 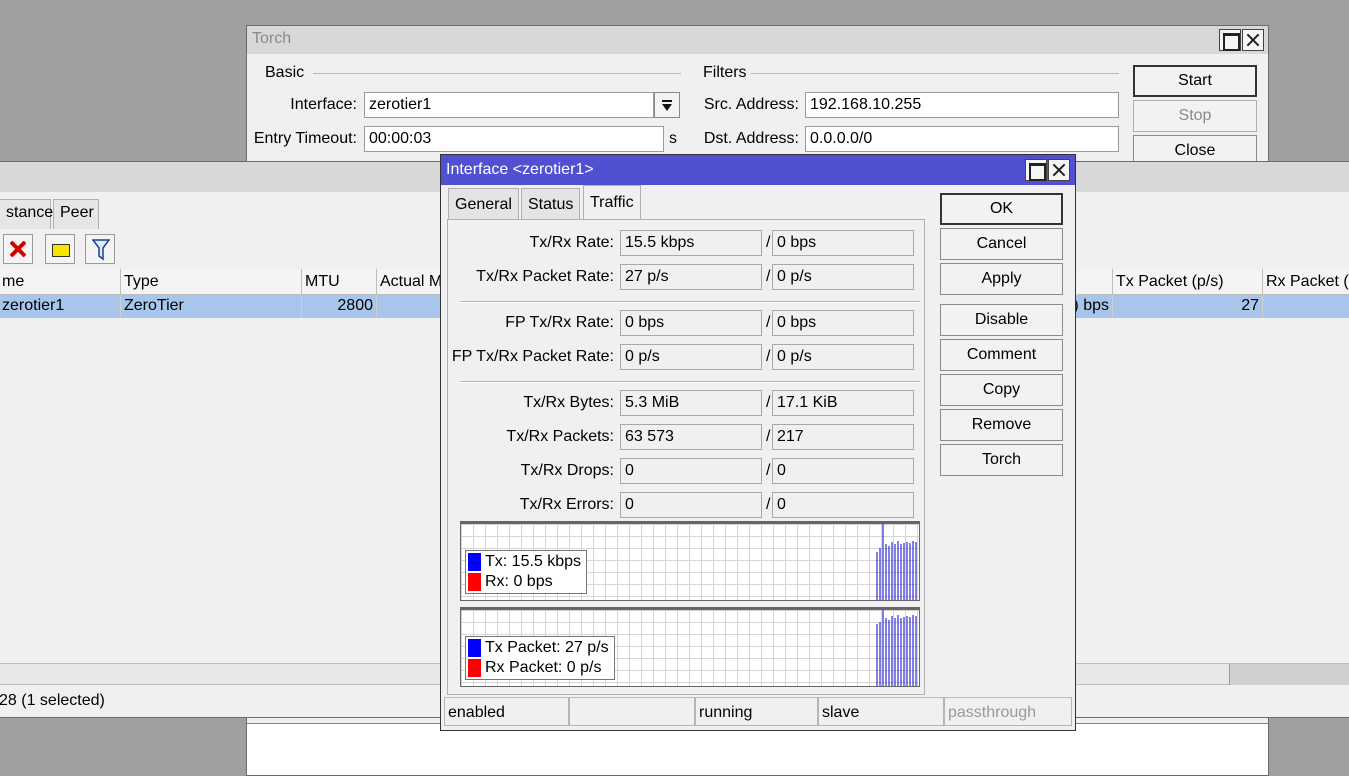 I want to click on interface-label: Interface:, so click(x=323, y=104).